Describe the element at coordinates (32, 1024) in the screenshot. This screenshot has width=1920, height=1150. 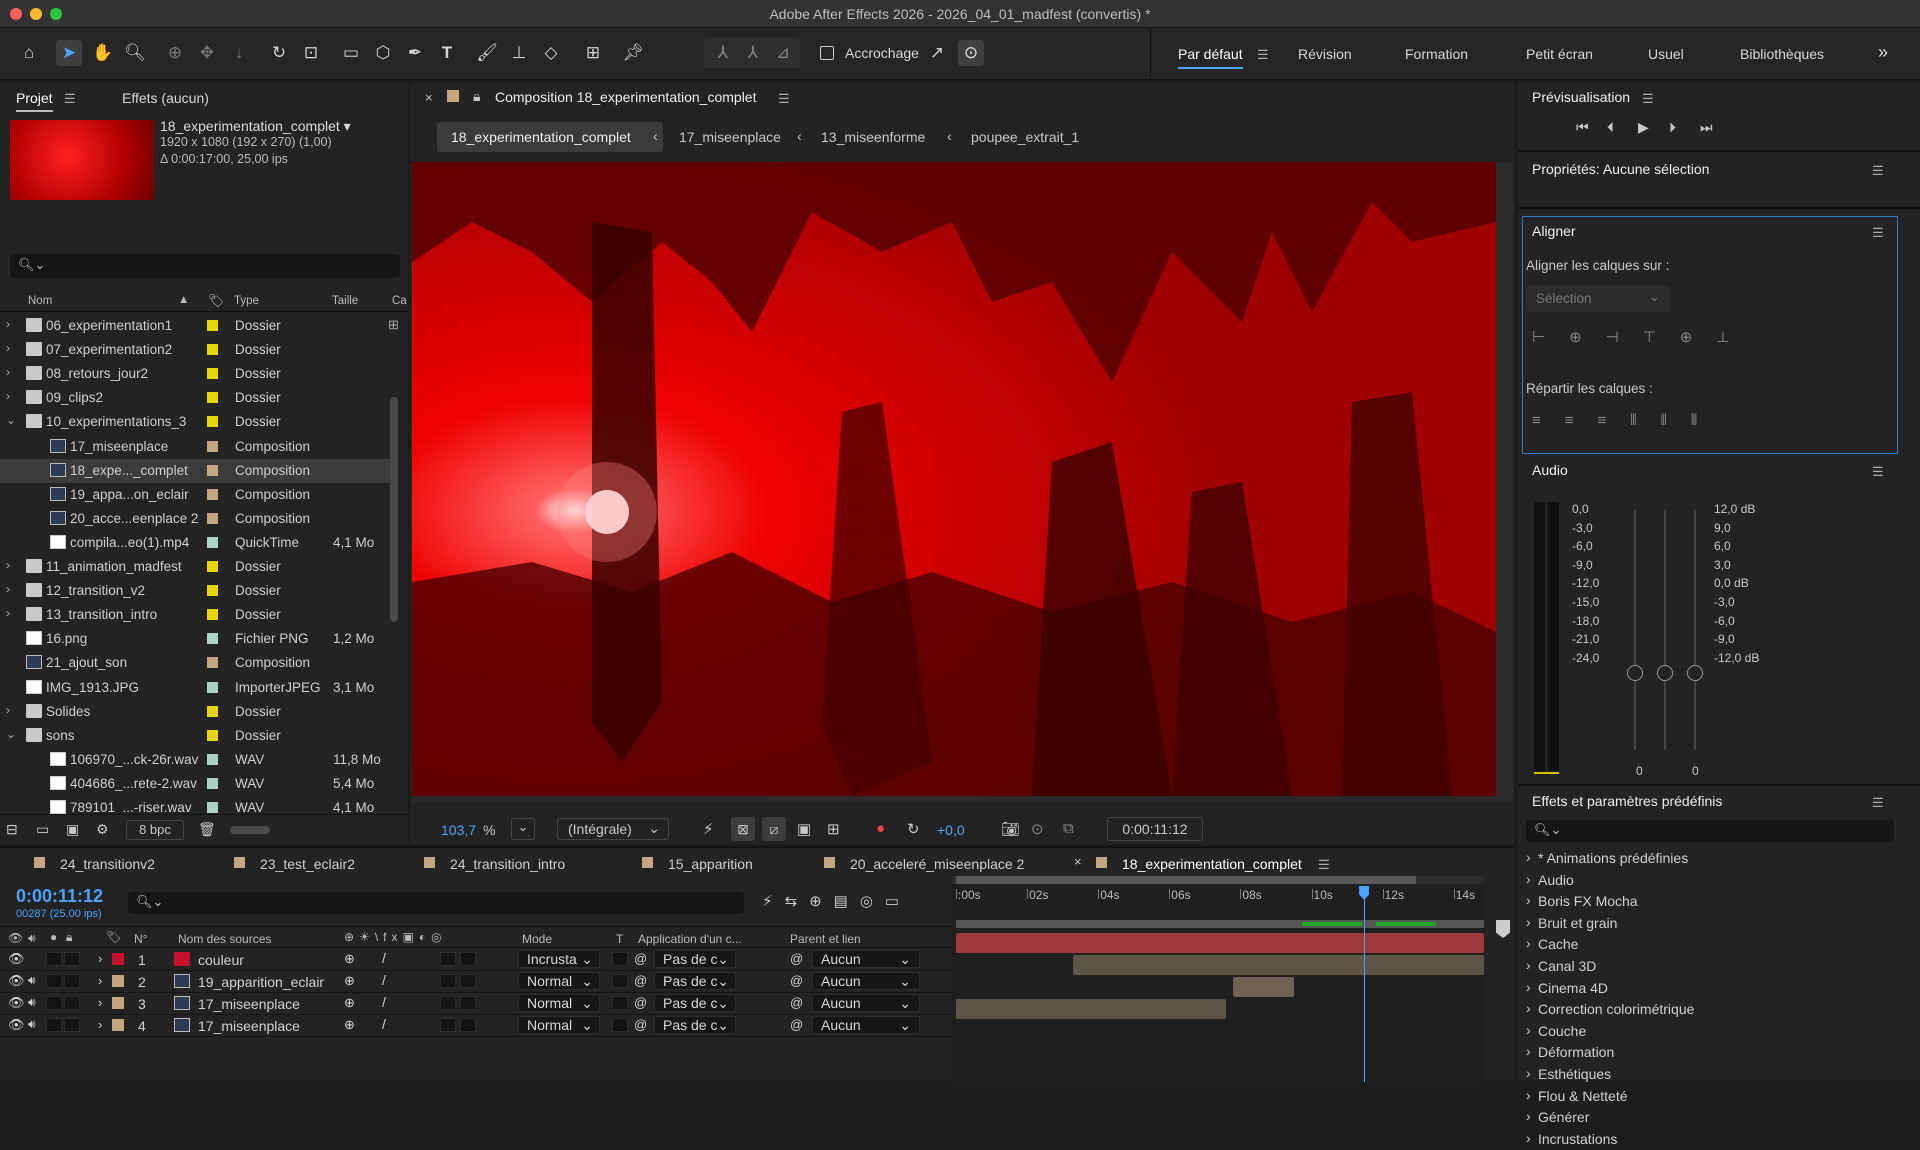
I see `audio-speaker-icon: 🔊︎` at that location.